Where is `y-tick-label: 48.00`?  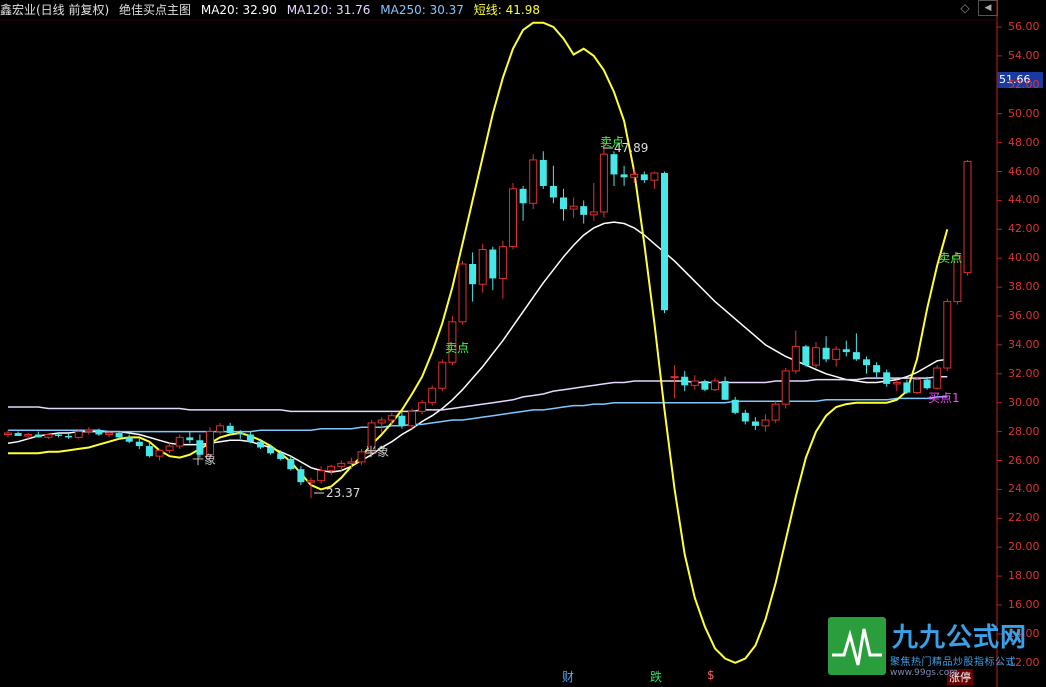 y-tick-label: 48.00 is located at coordinates (1024, 142).